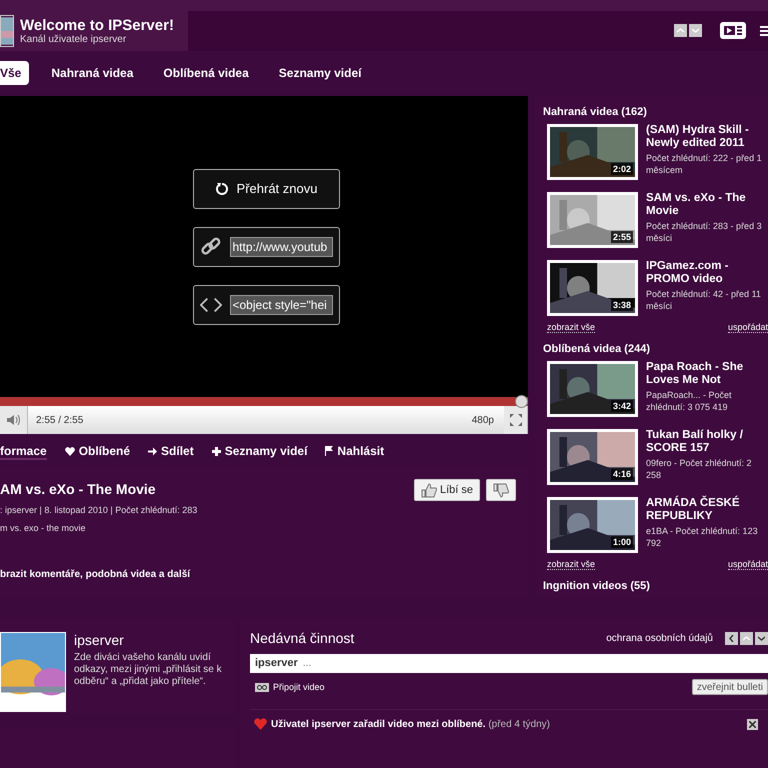 This screenshot has width=768, height=768. I want to click on quality-selector: 480p, so click(488, 420).